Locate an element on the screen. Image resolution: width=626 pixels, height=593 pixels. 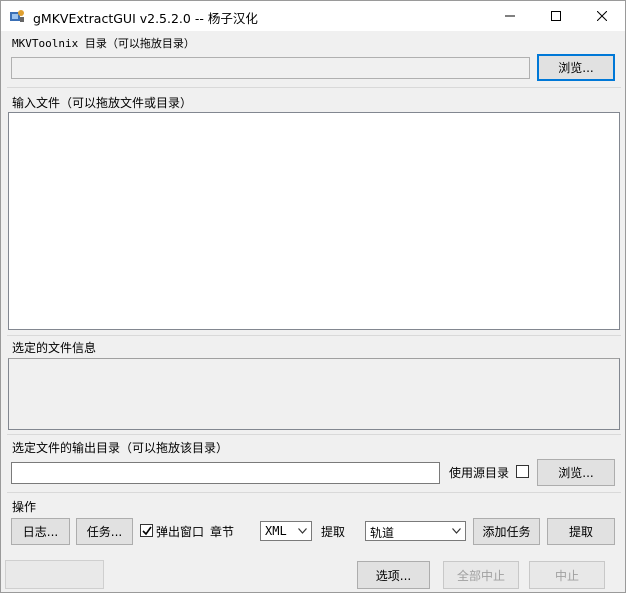
progress-panel is located at coordinates (54, 574).